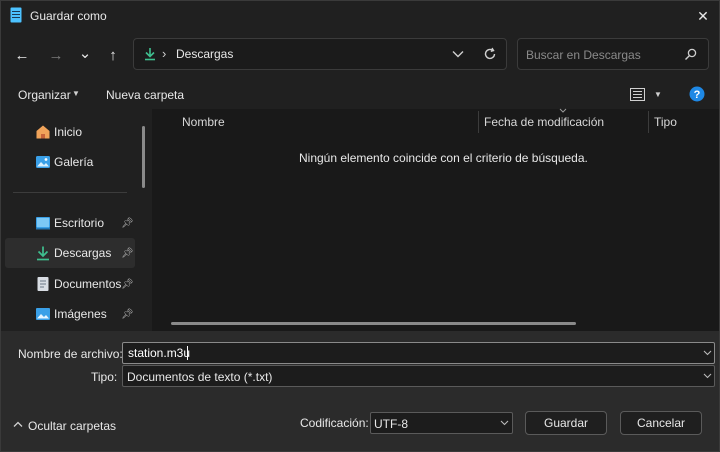 The width and height of the screenshot is (720, 452). What do you see at coordinates (418, 353) in the screenshot?
I see `filename-field: station.m3u` at bounding box center [418, 353].